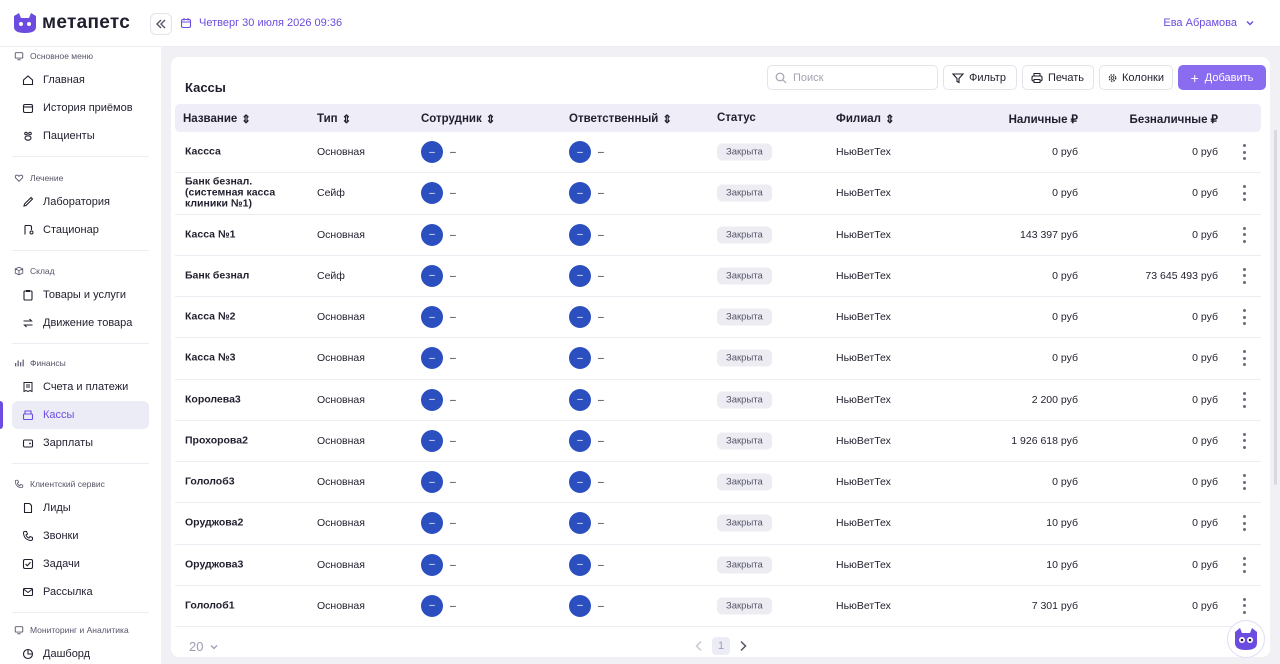 This screenshot has height=664, width=1280. What do you see at coordinates (1112, 77) in the screenshot?
I see `gear-icon` at bounding box center [1112, 77].